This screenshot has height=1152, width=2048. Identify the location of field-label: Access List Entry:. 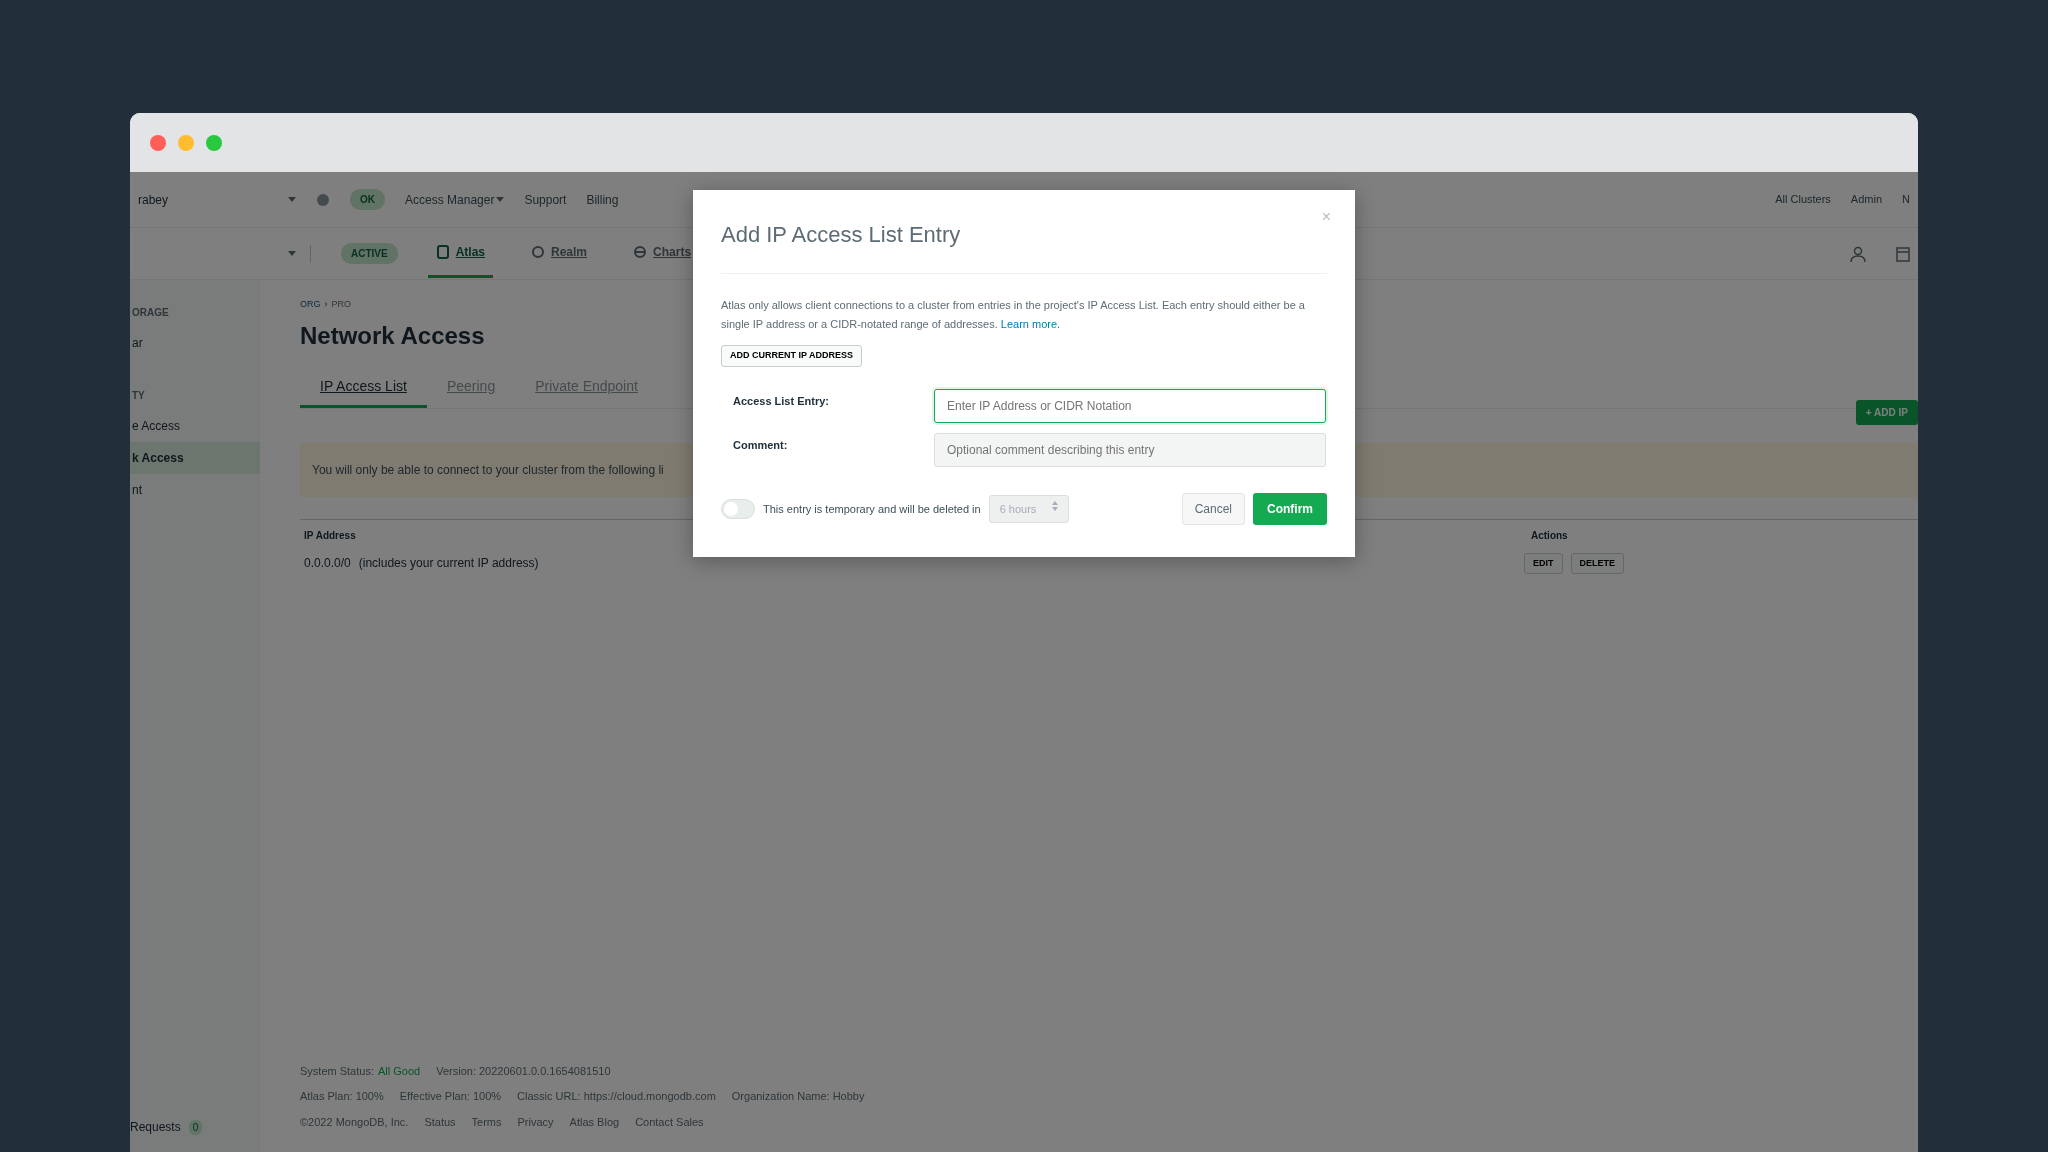
(781, 401).